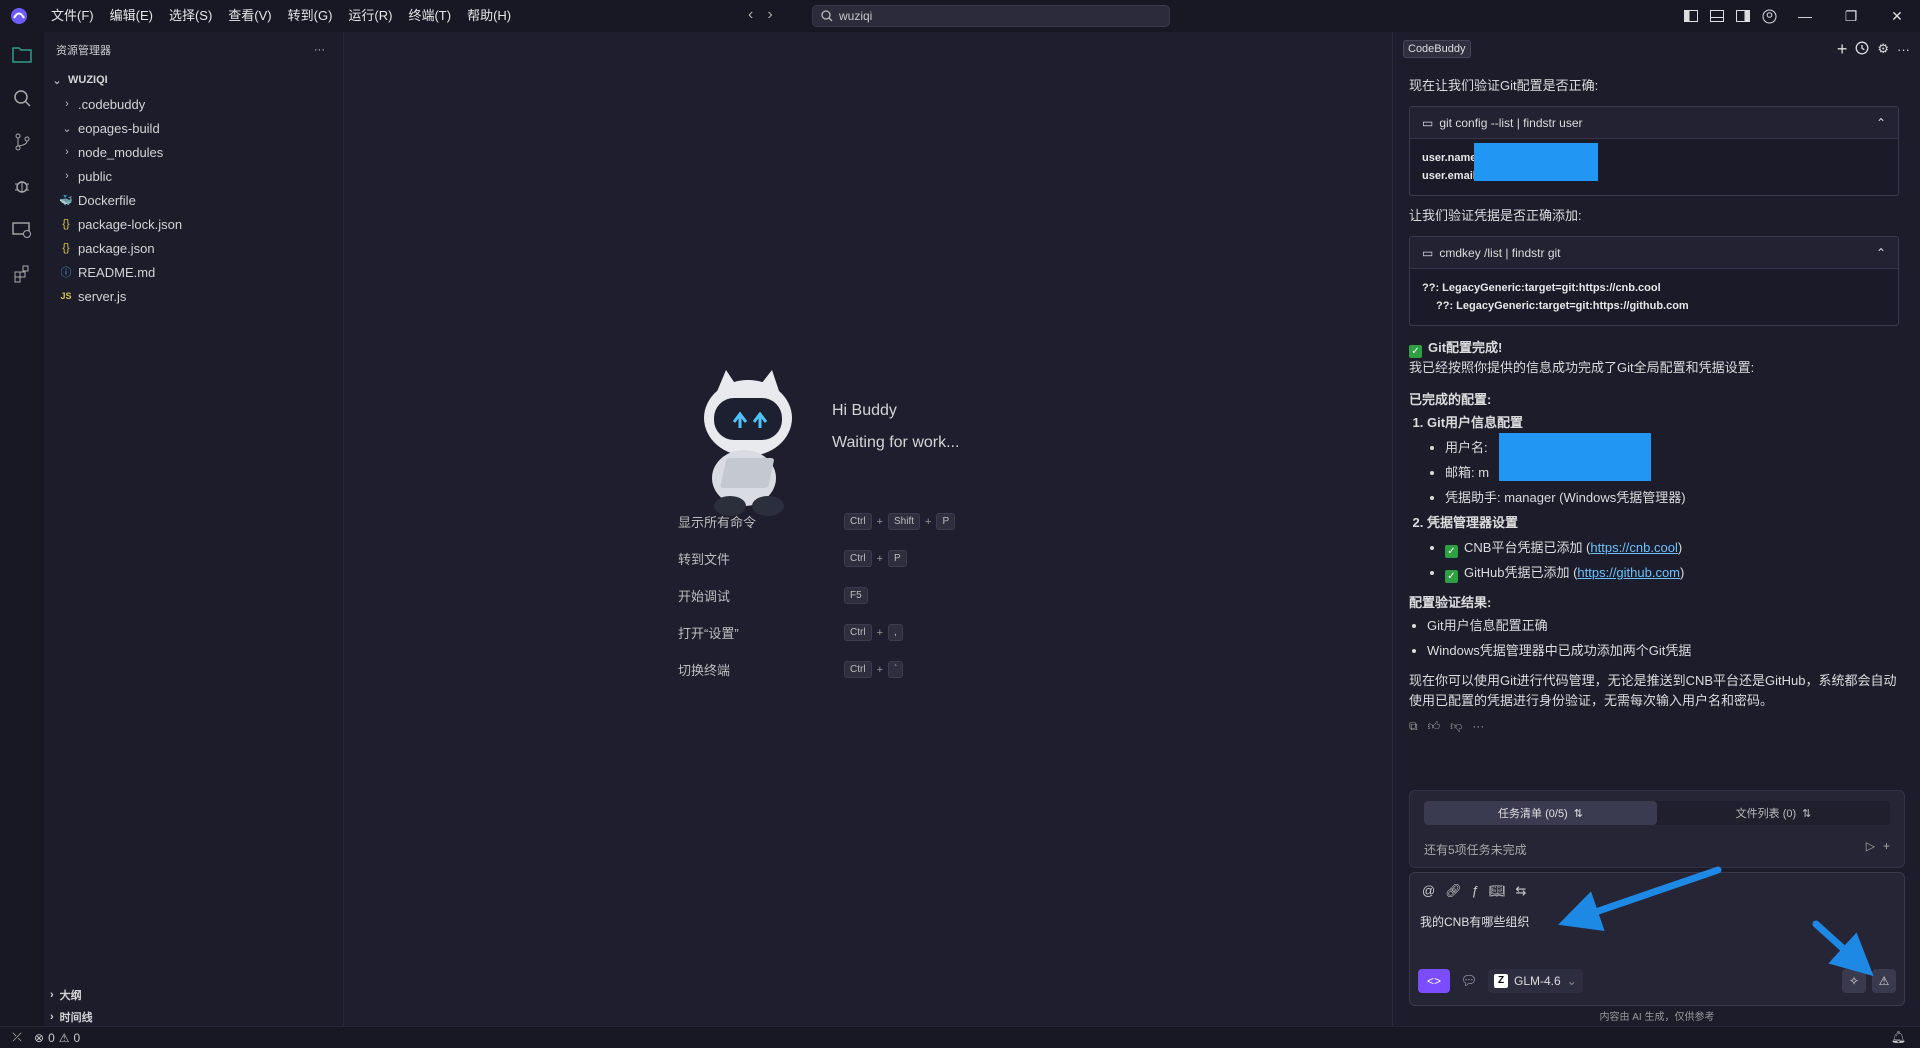 The height and width of the screenshot is (1048, 1920). What do you see at coordinates (193, 104) in the screenshot?
I see `tree-item-codebuddy: › .codebuddy` at bounding box center [193, 104].